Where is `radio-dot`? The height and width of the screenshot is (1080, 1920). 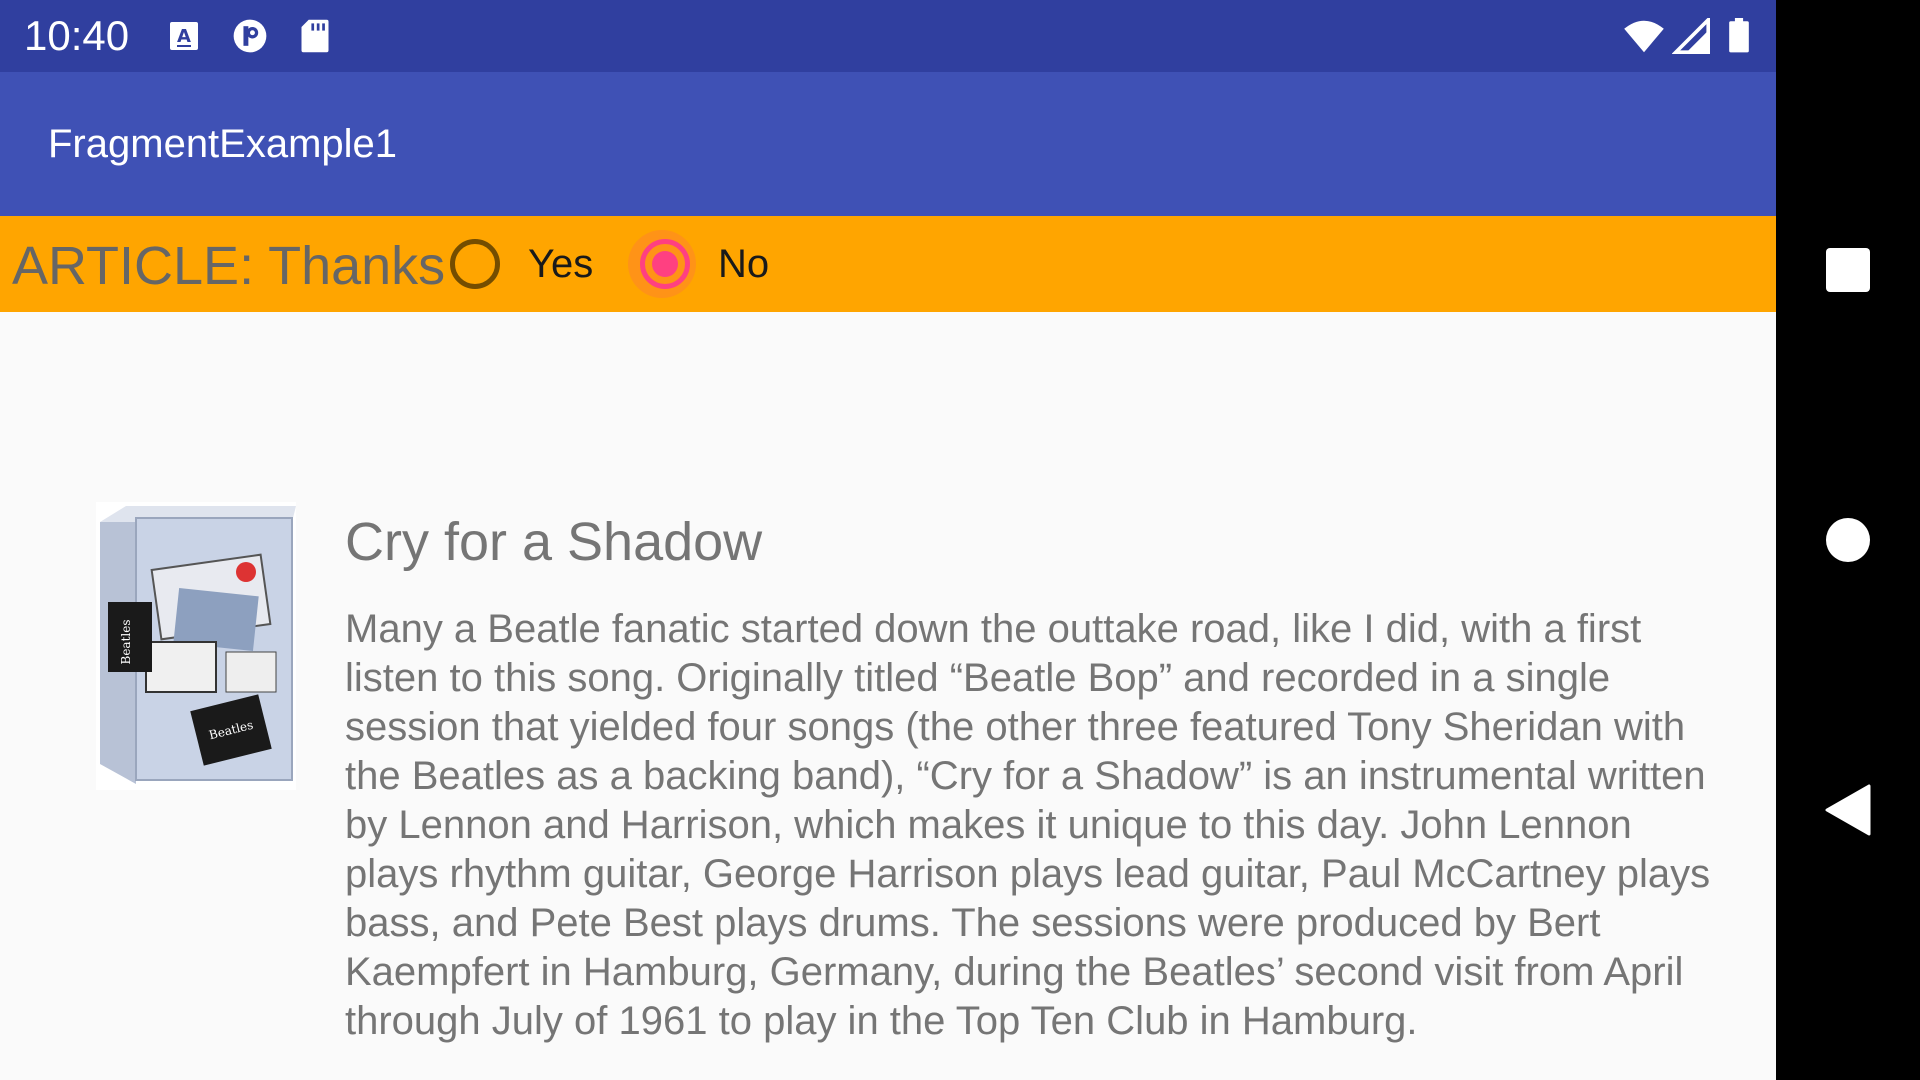 radio-dot is located at coordinates (665, 264).